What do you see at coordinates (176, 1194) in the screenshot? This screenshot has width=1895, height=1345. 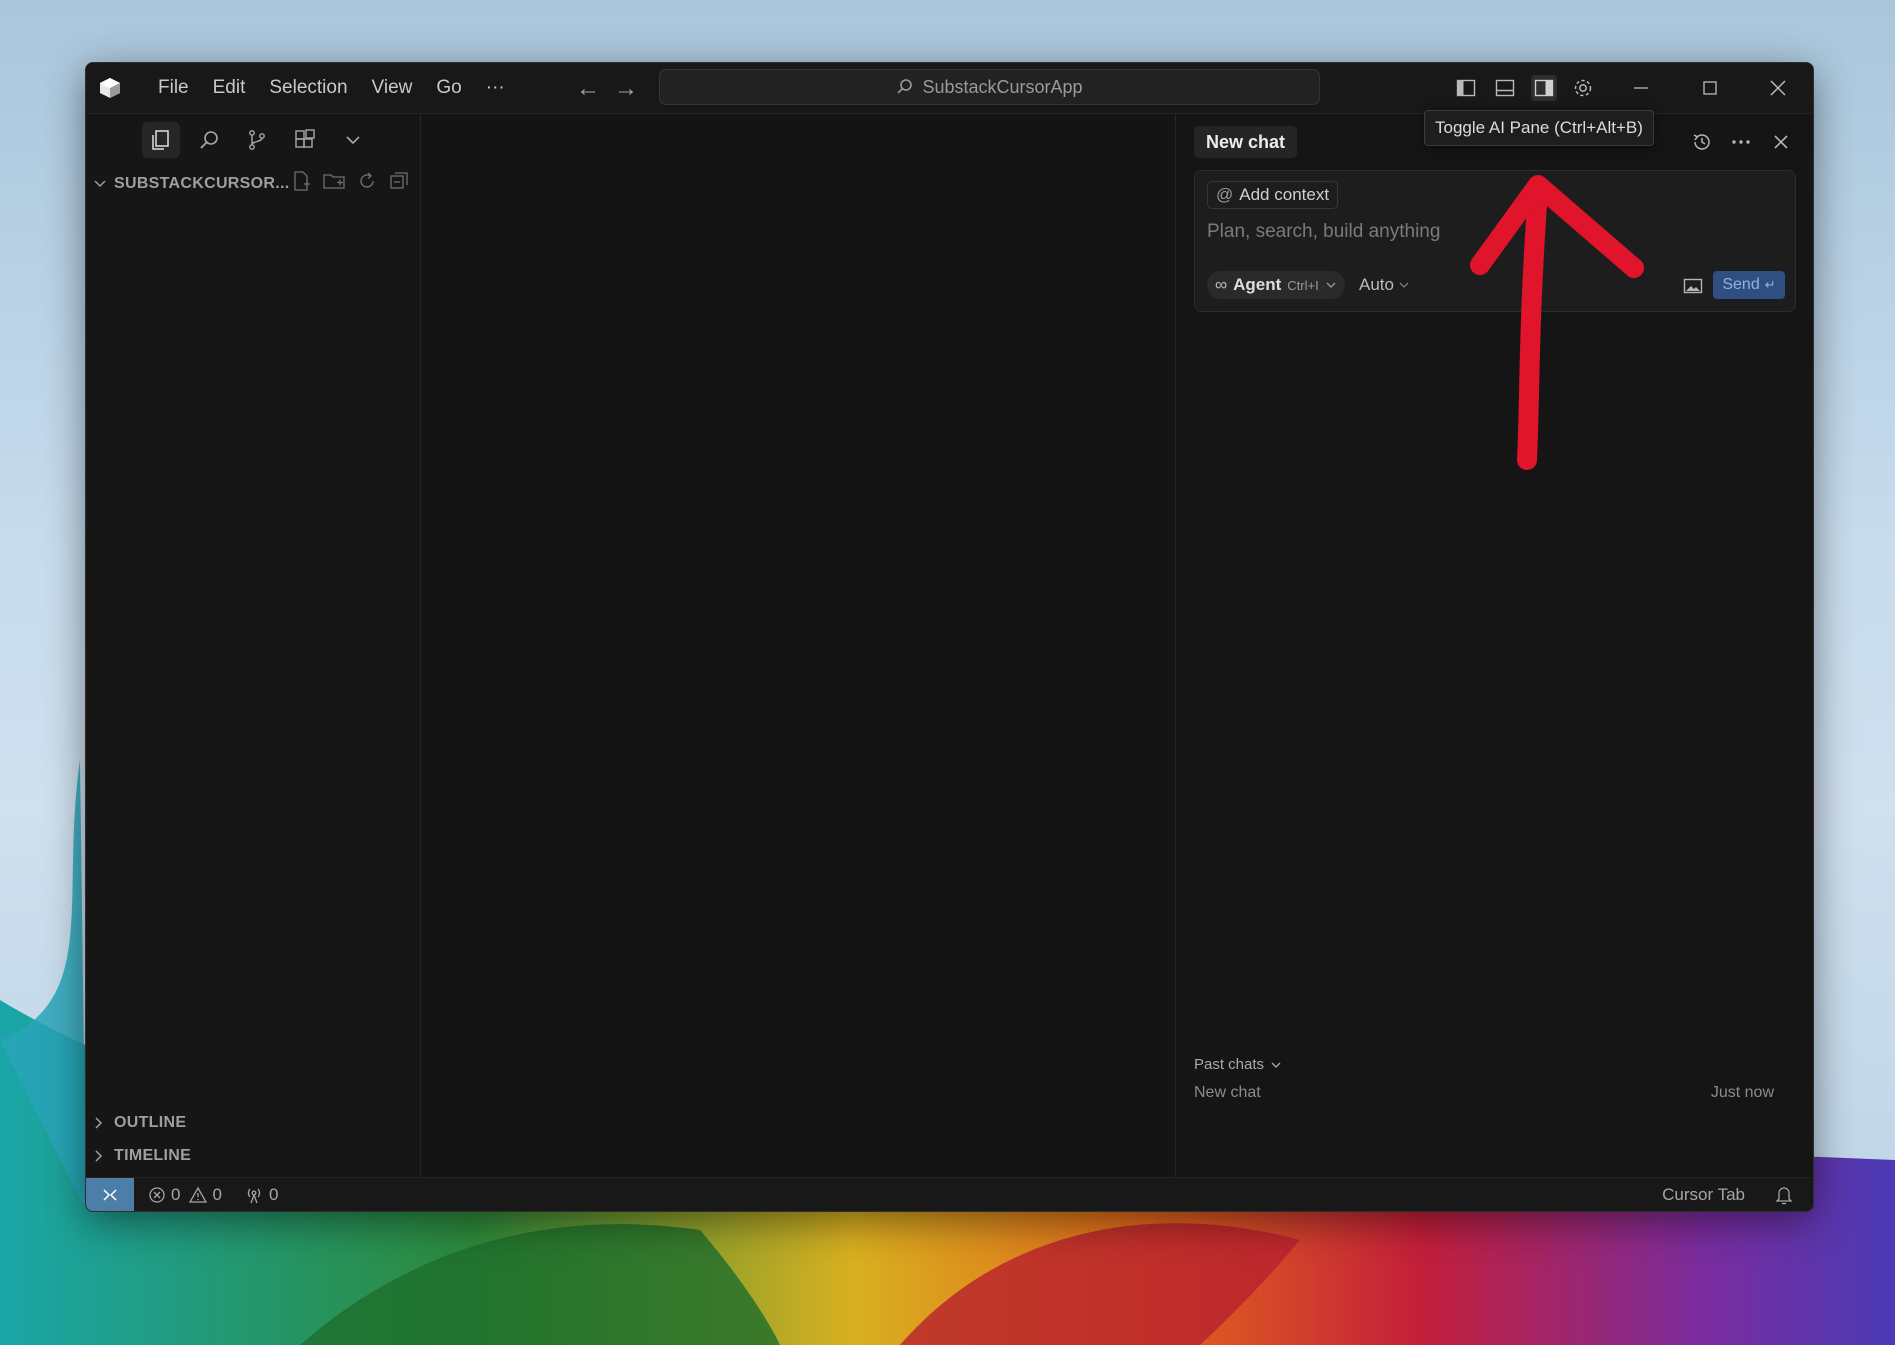 I see `error-count: 0` at bounding box center [176, 1194].